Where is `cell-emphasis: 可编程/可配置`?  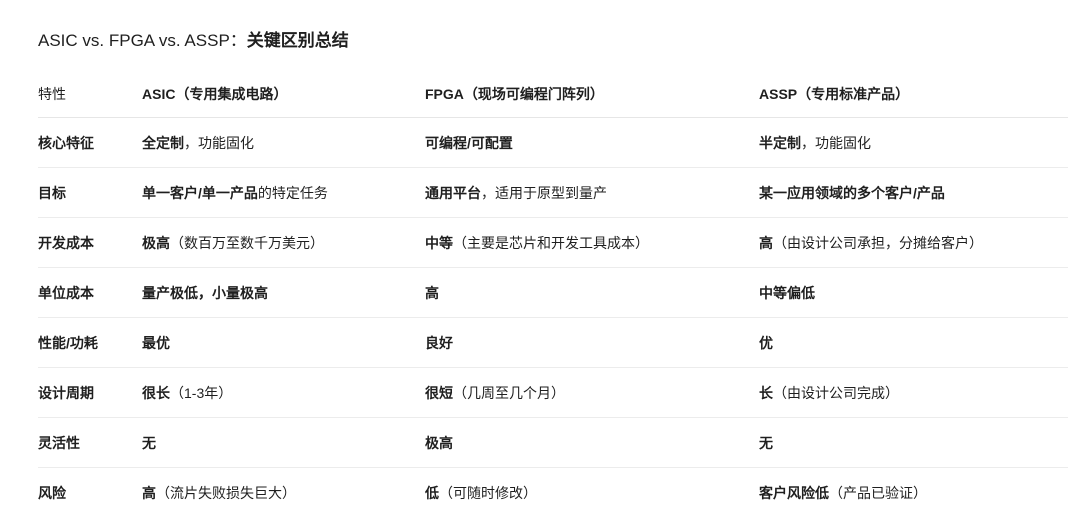
cell-emphasis: 可编程/可配置 is located at coordinates (469, 142).